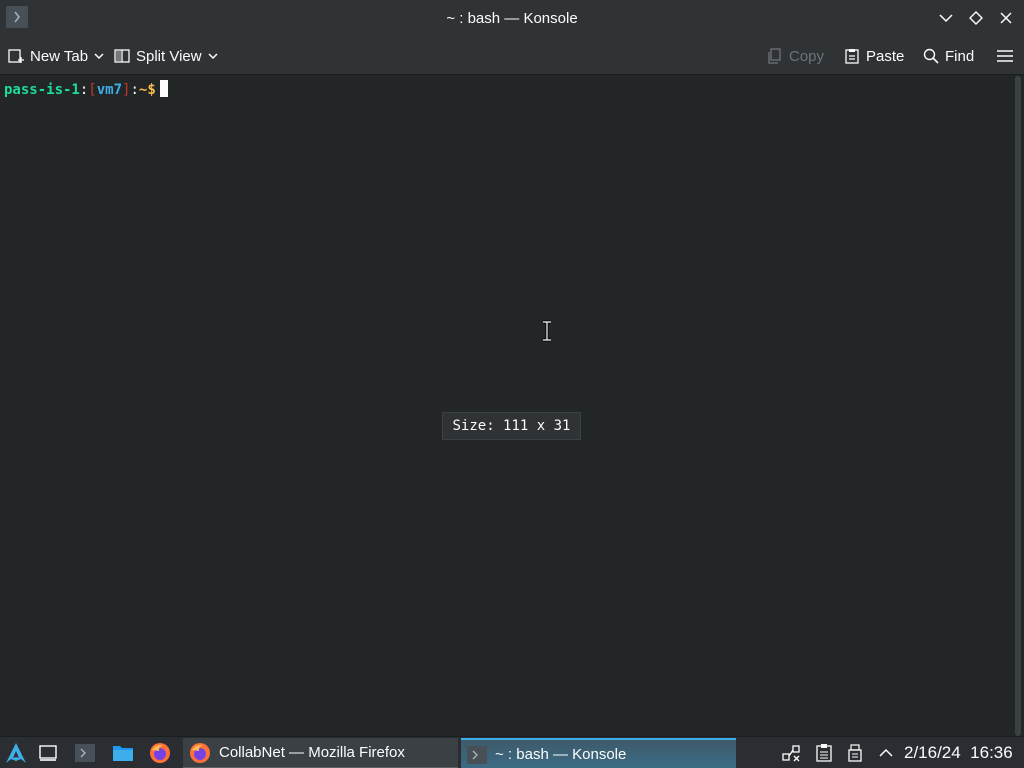 The height and width of the screenshot is (768, 1024). I want to click on hamburger-menu-icon, so click(1005, 56).